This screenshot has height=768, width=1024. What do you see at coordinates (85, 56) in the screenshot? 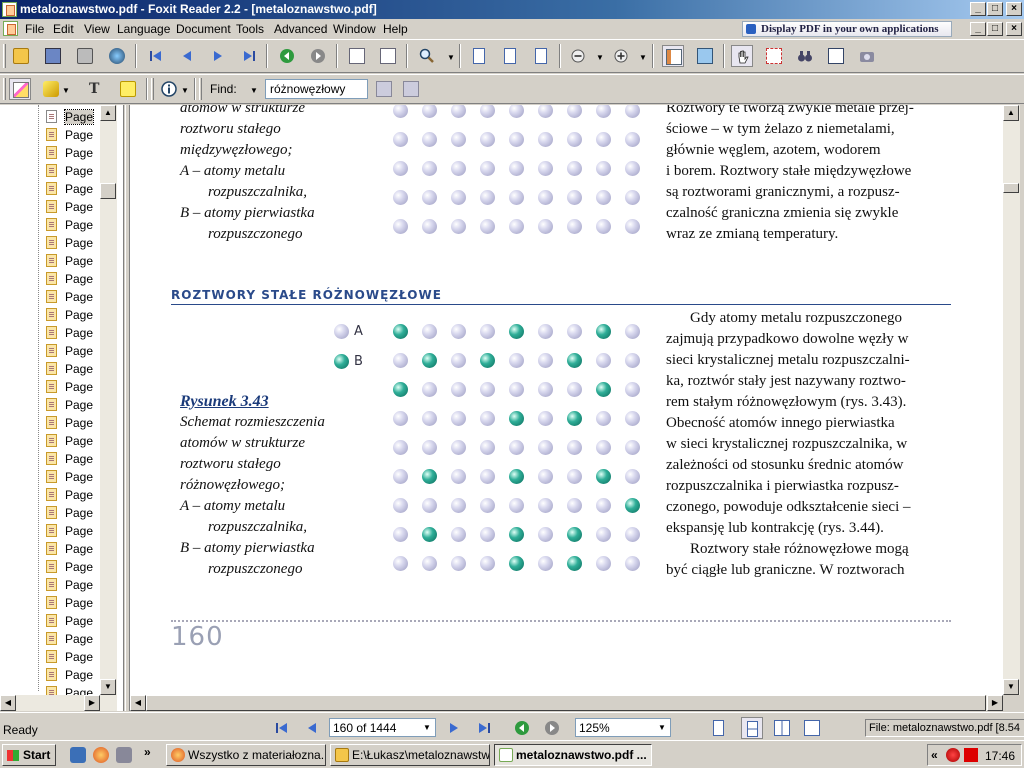
I see `print-button` at bounding box center [85, 56].